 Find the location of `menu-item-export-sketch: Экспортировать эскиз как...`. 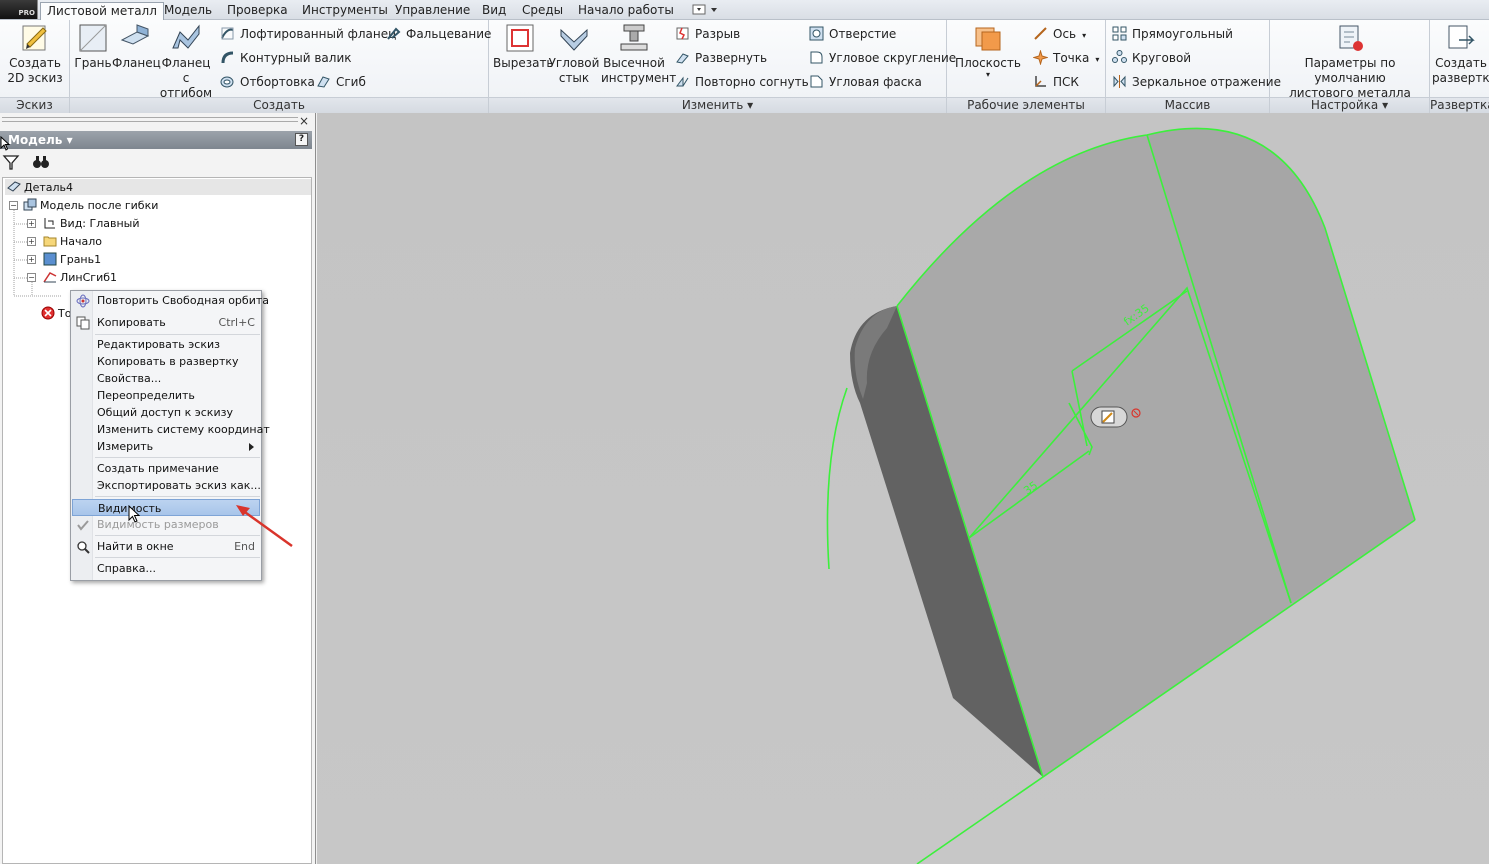

menu-item-export-sketch: Экспортировать эскиз как... is located at coordinates (166, 485).